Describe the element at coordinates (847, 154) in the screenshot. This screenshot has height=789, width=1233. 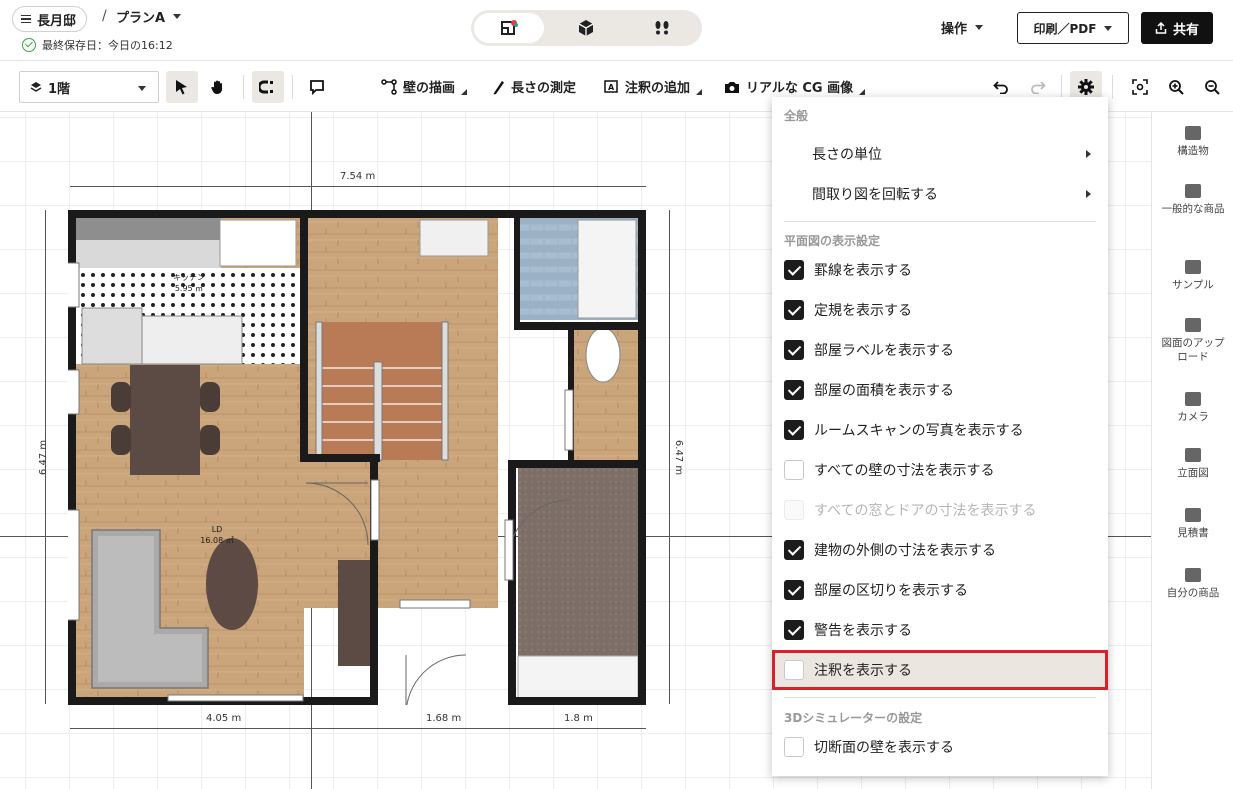
I see `length-unit-item: 長さの単位` at that location.